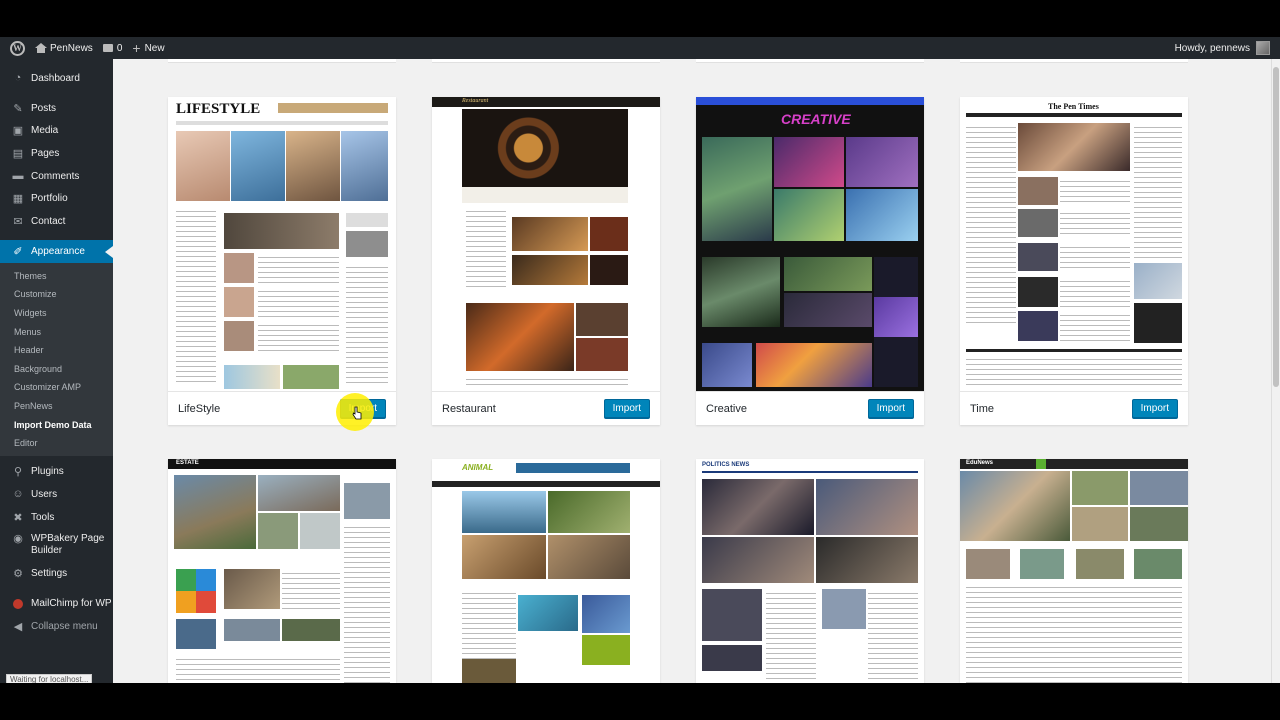 This screenshot has height=720, width=1280. What do you see at coordinates (56, 406) in the screenshot?
I see `submenu-pennews: PenNews` at bounding box center [56, 406].